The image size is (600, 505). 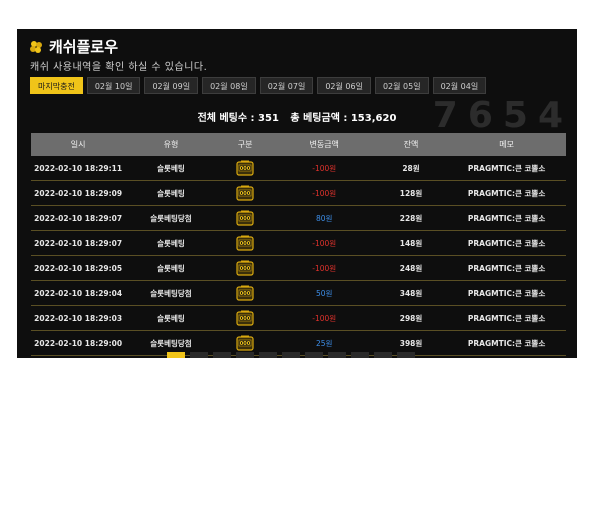 What do you see at coordinates (238, 118) in the screenshot?
I see `total-bet-count: 전체 베팅수 : 351` at bounding box center [238, 118].